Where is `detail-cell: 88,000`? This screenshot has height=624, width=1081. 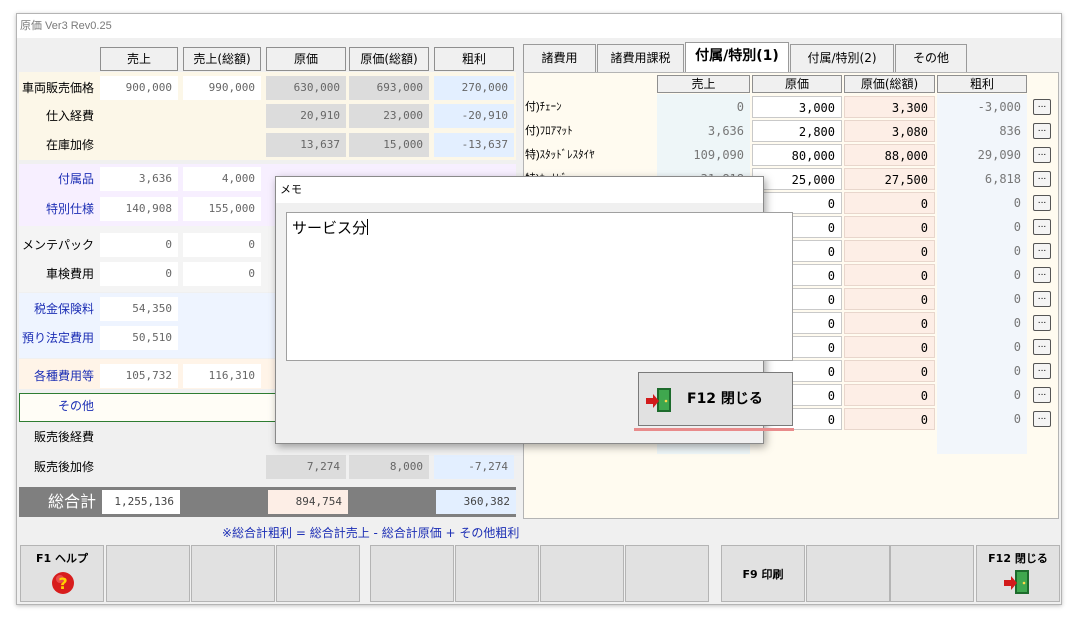 detail-cell: 88,000 is located at coordinates (889, 155).